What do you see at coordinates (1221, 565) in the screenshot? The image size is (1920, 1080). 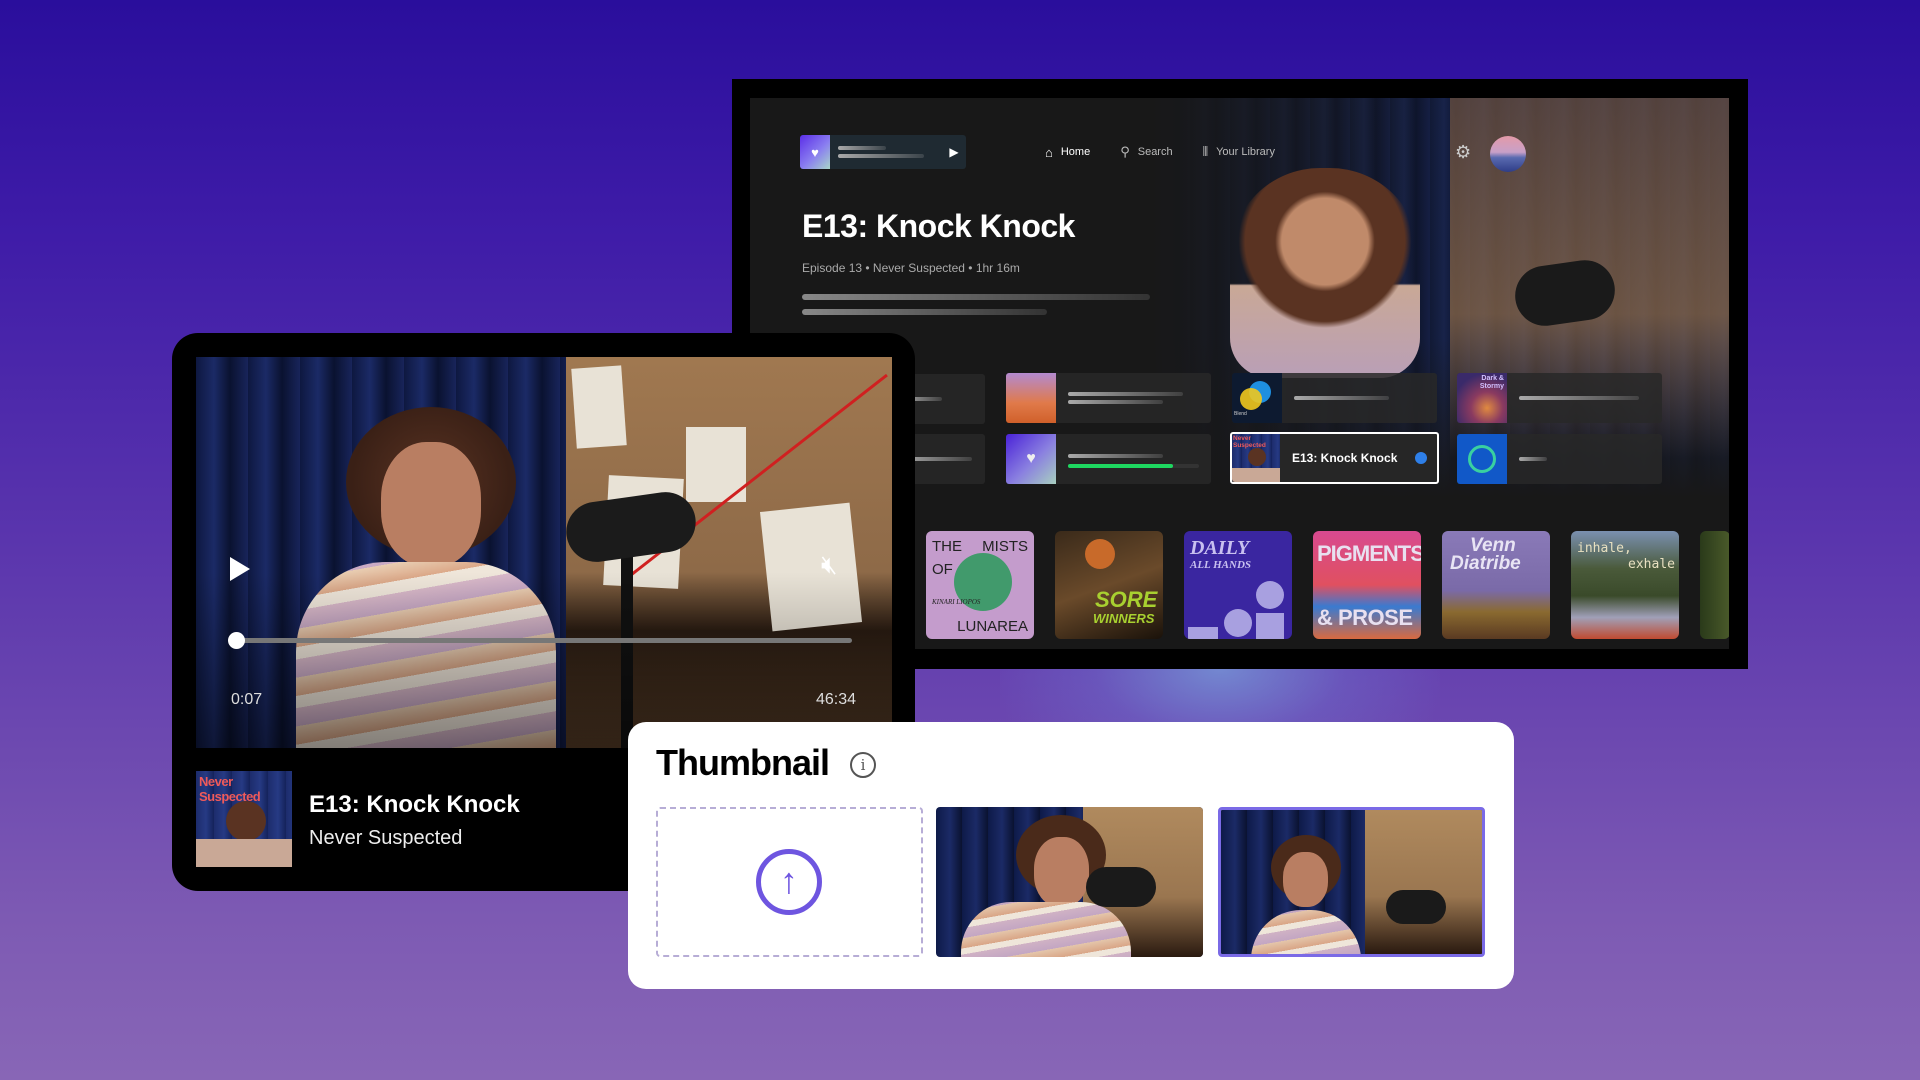 I see `cover-text: ALL HANDS` at bounding box center [1221, 565].